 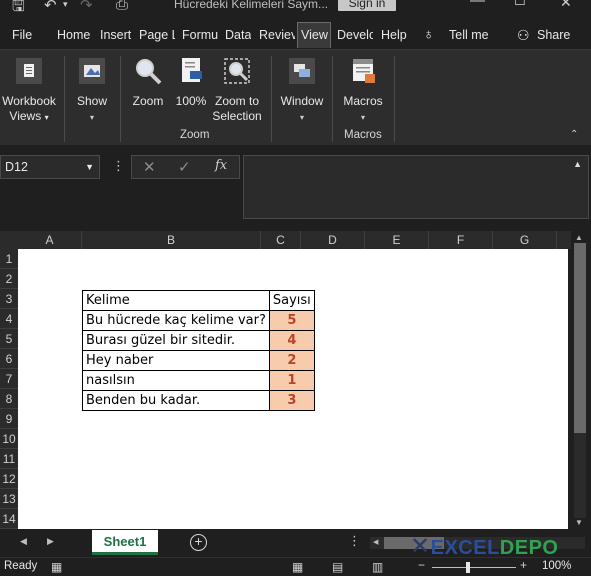 I want to click on tab-page-layout: Page L, so click(x=157, y=35).